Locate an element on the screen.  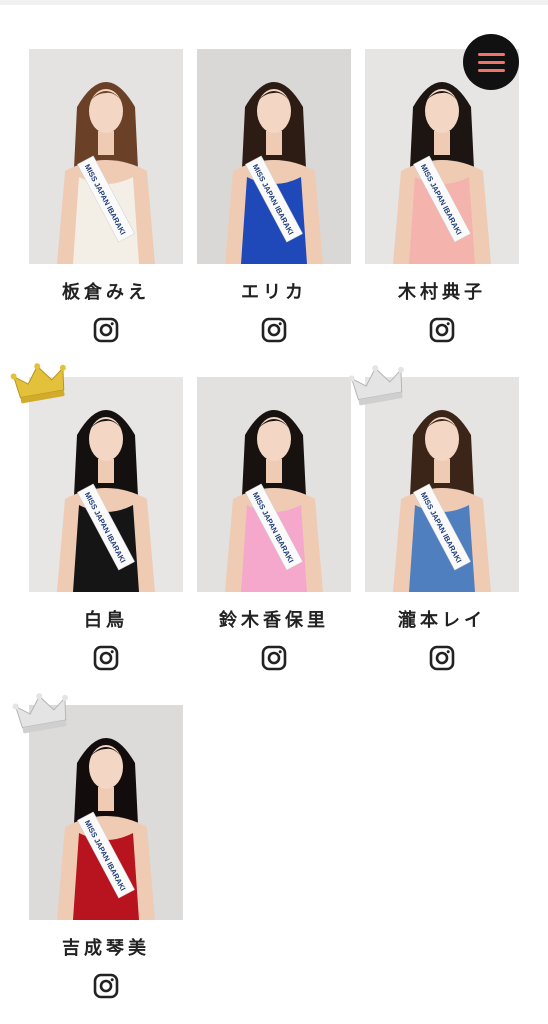
contestant-card: MISS JAPAN IBARAKI 白鳥 is located at coordinates (106, 524).